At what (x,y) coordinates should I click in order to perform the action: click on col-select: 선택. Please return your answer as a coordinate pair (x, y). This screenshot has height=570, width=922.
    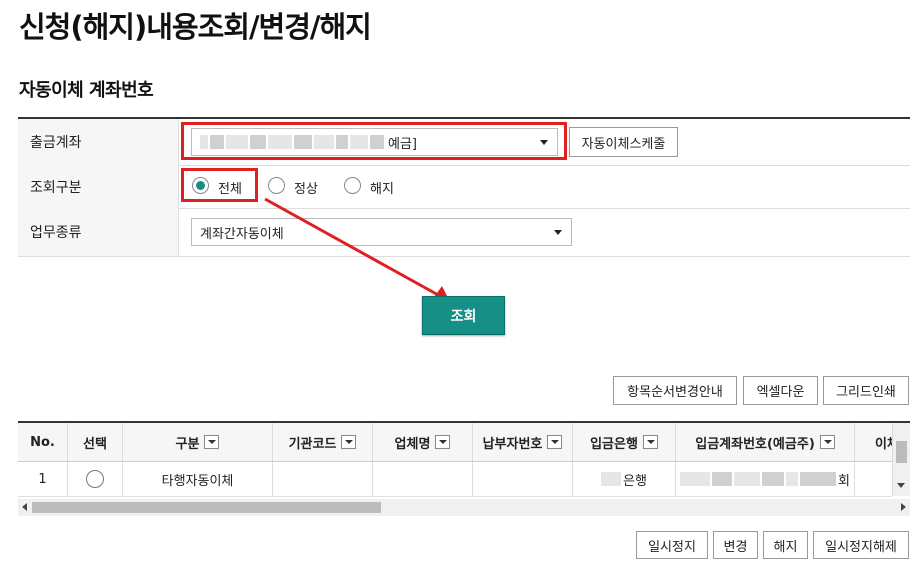
    Looking at the image, I should click on (95, 442).